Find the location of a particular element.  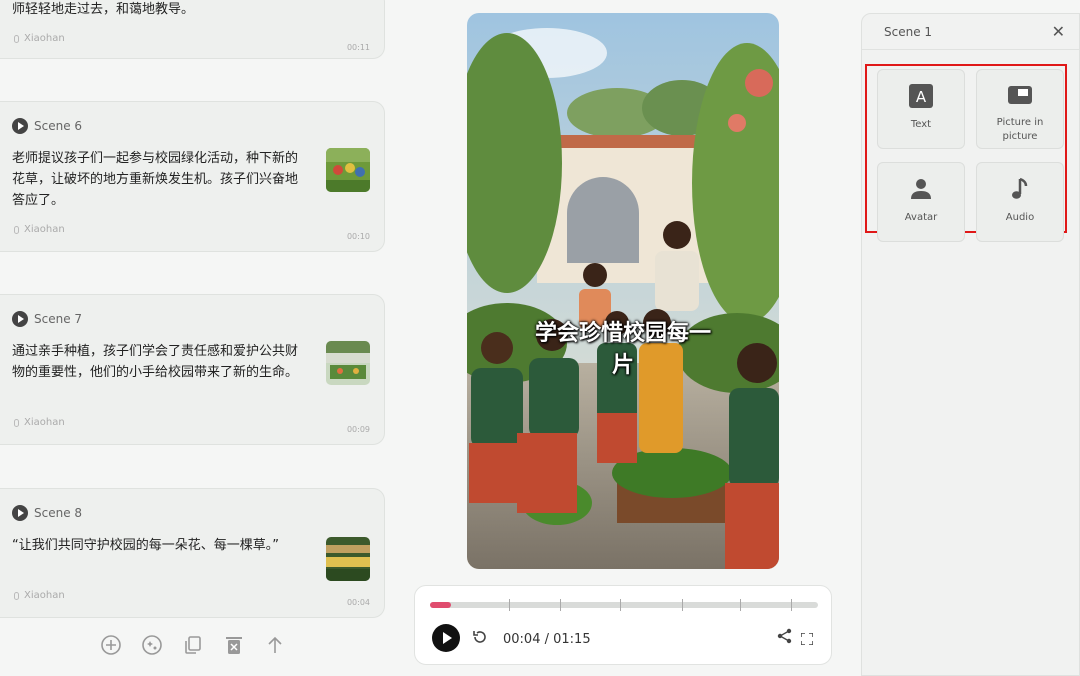

scene-duration: 00:10 is located at coordinates (358, 236).